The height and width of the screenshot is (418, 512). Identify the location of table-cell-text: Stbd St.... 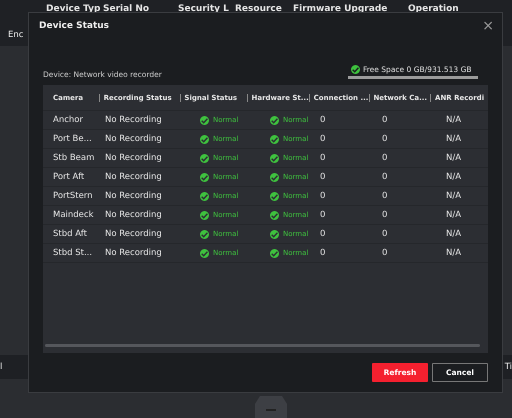
(73, 253).